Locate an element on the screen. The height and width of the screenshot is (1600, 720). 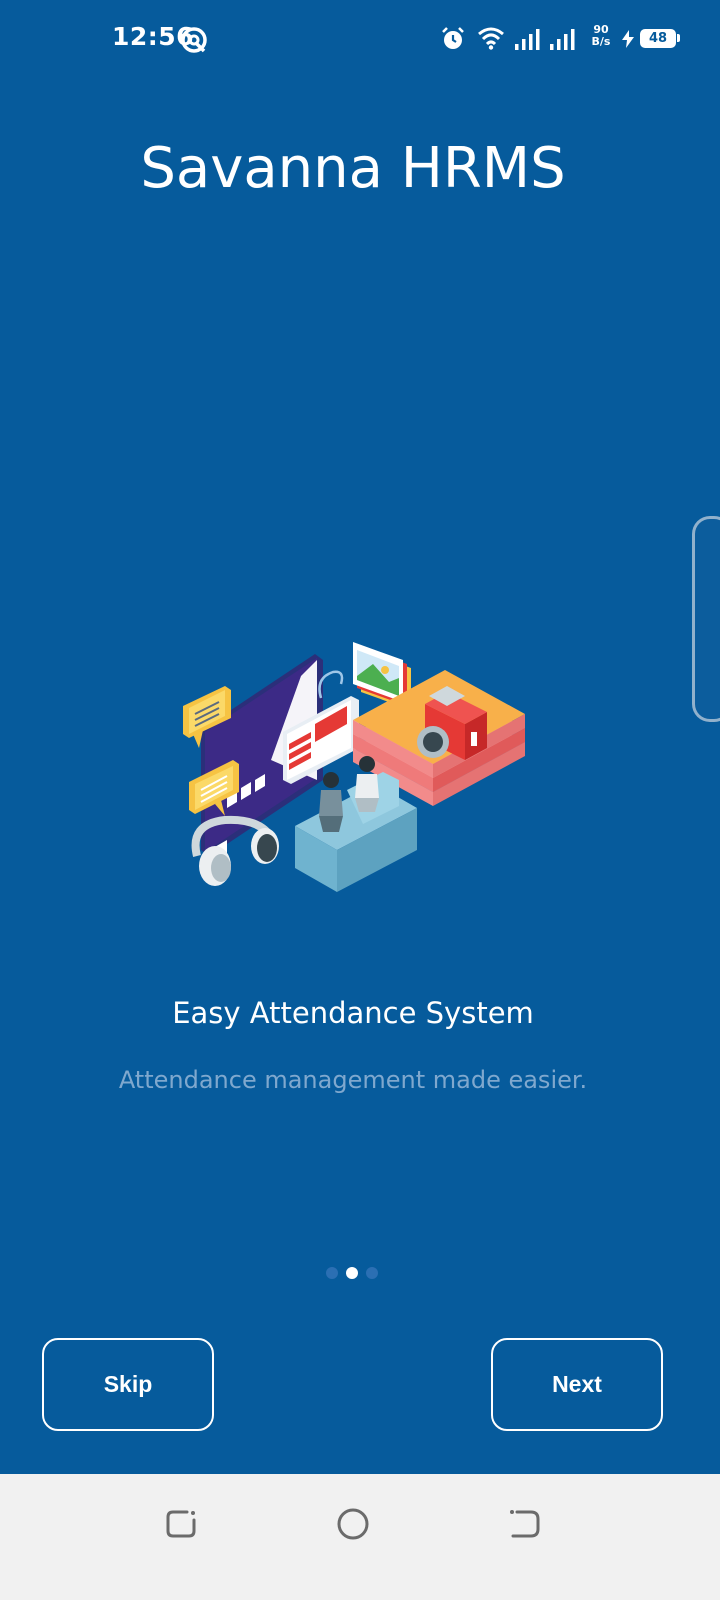
recent-apps-icon is located at coordinates (181, 1524).